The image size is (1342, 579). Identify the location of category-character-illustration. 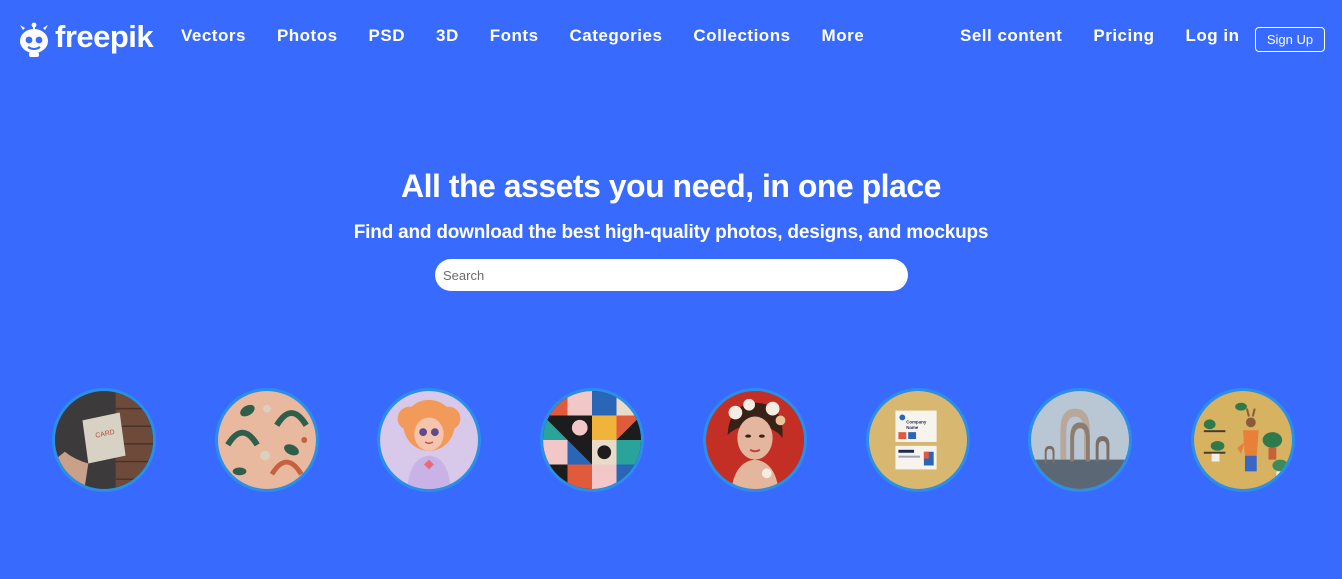
(429, 440).